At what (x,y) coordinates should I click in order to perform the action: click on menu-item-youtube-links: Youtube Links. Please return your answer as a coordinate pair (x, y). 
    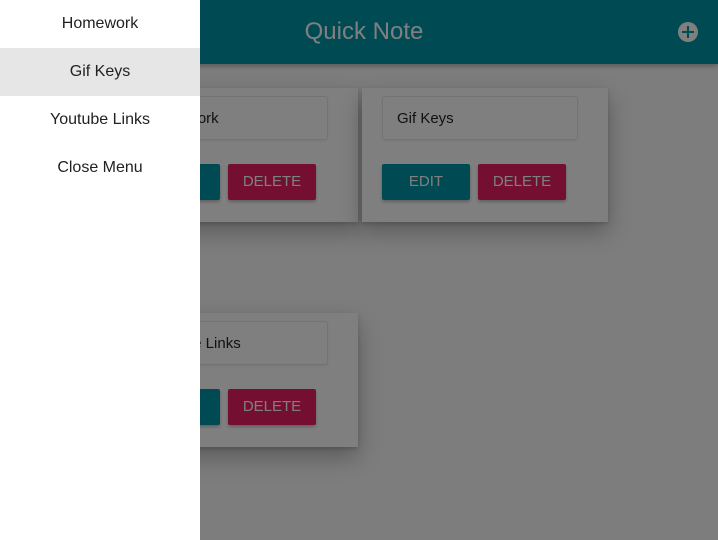
    Looking at the image, I should click on (100, 120).